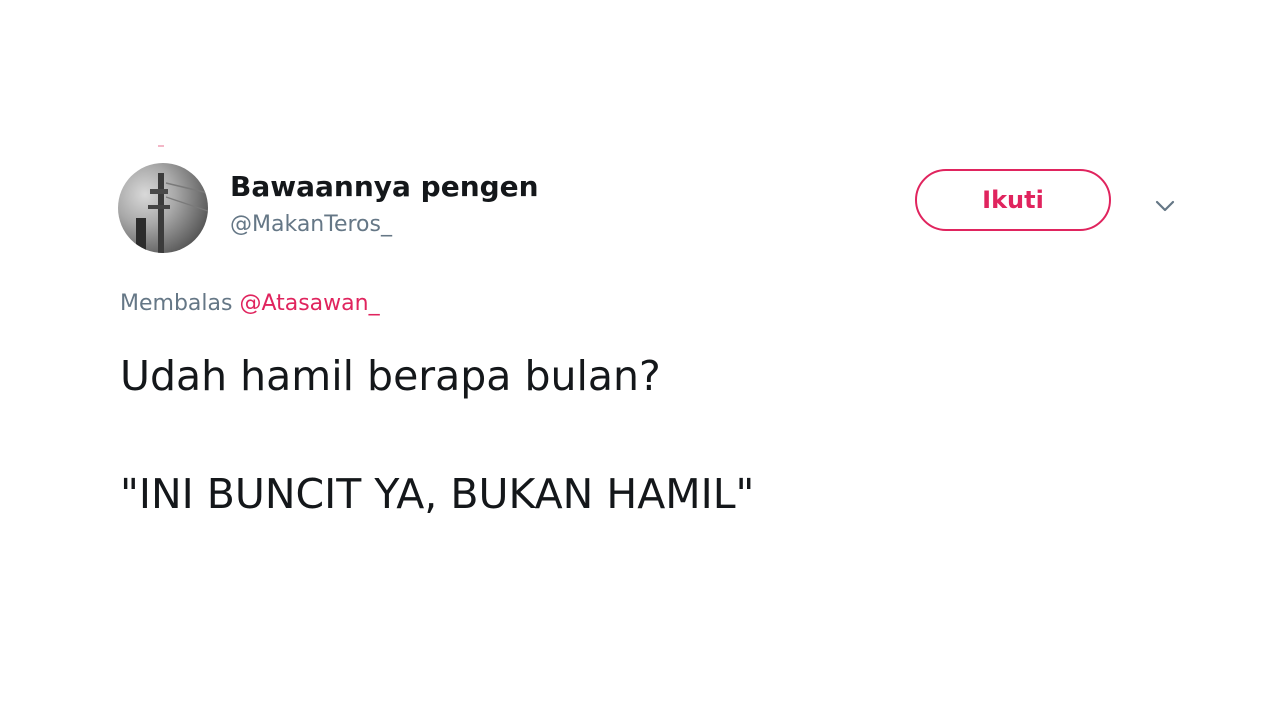 This screenshot has height=720, width=1280. What do you see at coordinates (390, 376) in the screenshot?
I see `tweet-text-line: Udah hamil berapa bulan?` at bounding box center [390, 376].